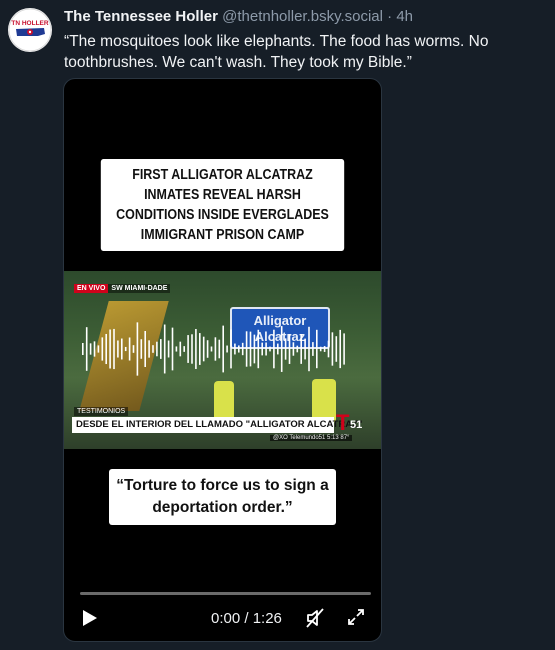 This screenshot has width=555, height=650. Describe the element at coordinates (101, 411) in the screenshot. I see `section-label: TESTIMONIOS` at that location.